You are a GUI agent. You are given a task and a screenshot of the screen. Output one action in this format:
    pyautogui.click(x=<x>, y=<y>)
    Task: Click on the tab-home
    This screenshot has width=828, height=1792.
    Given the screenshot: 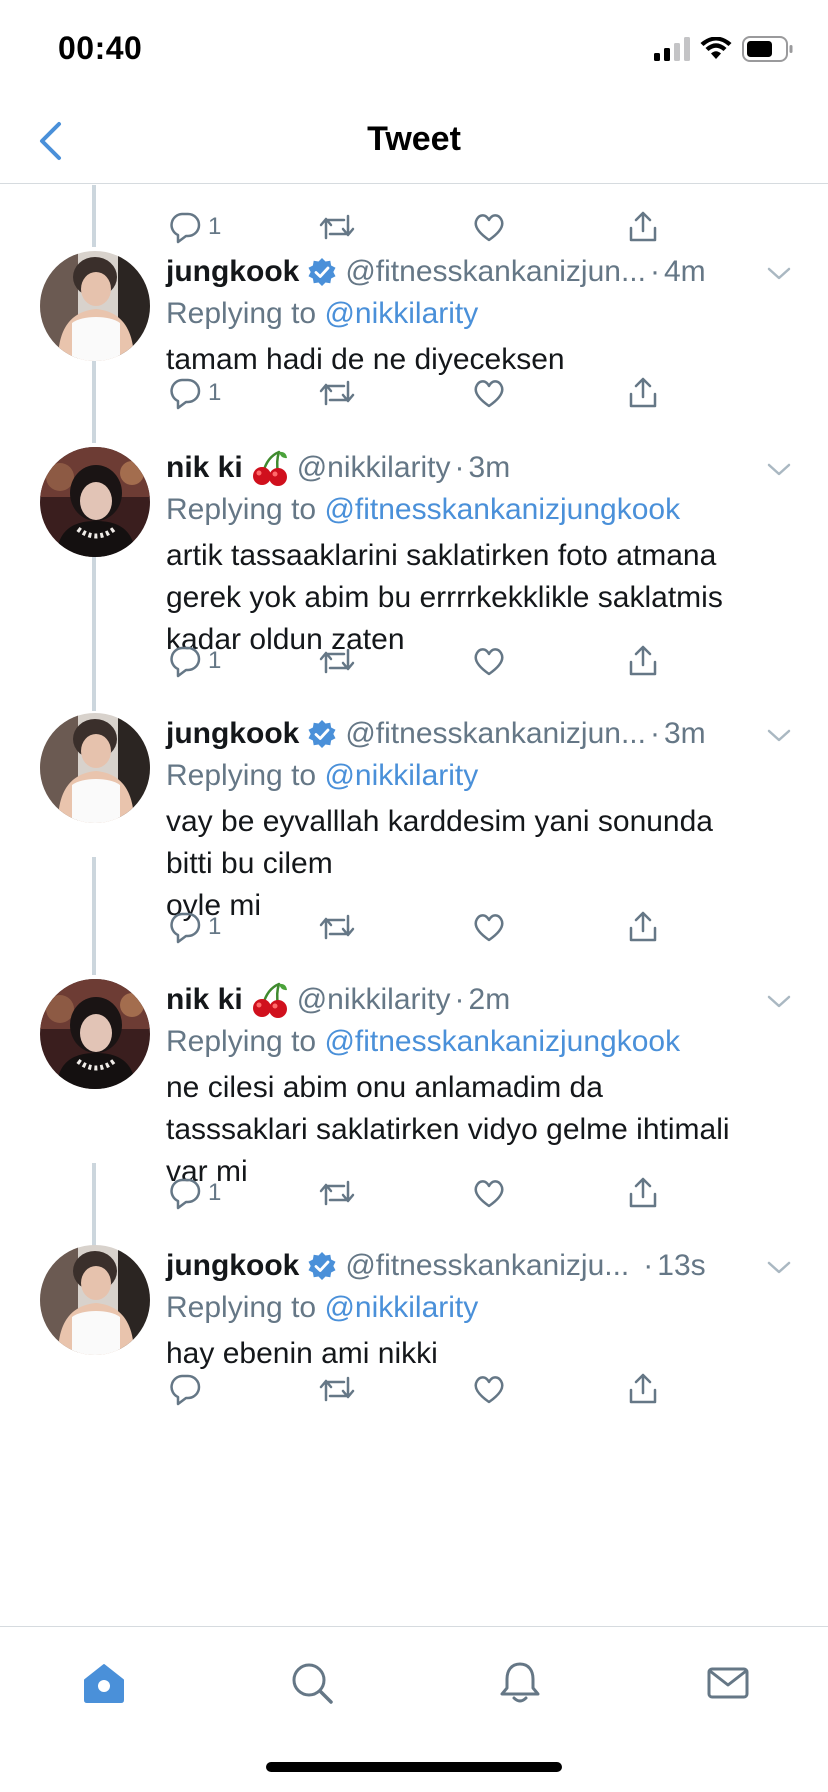 What is the action you would take?
    pyautogui.click(x=104, y=1683)
    